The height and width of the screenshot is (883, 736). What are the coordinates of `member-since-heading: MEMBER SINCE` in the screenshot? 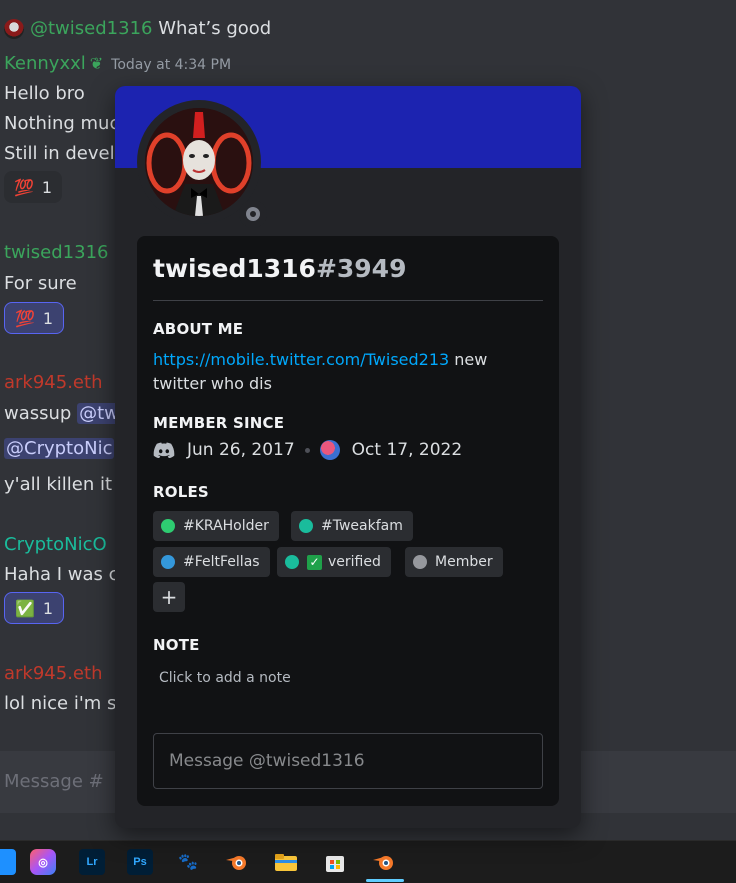 It's located at (219, 423).